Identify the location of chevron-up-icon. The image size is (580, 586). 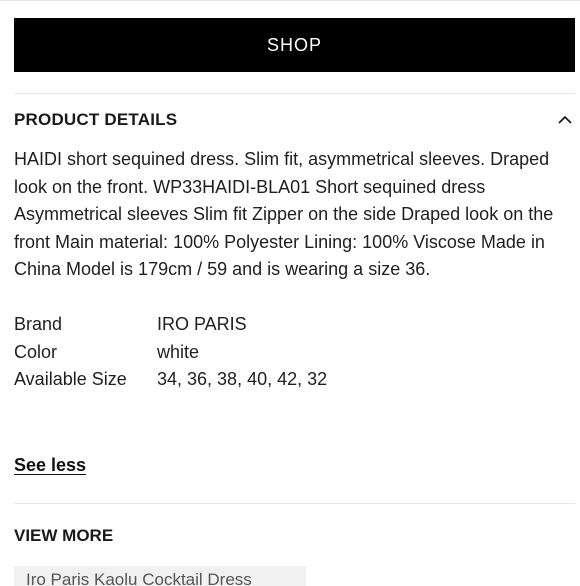
(565, 120).